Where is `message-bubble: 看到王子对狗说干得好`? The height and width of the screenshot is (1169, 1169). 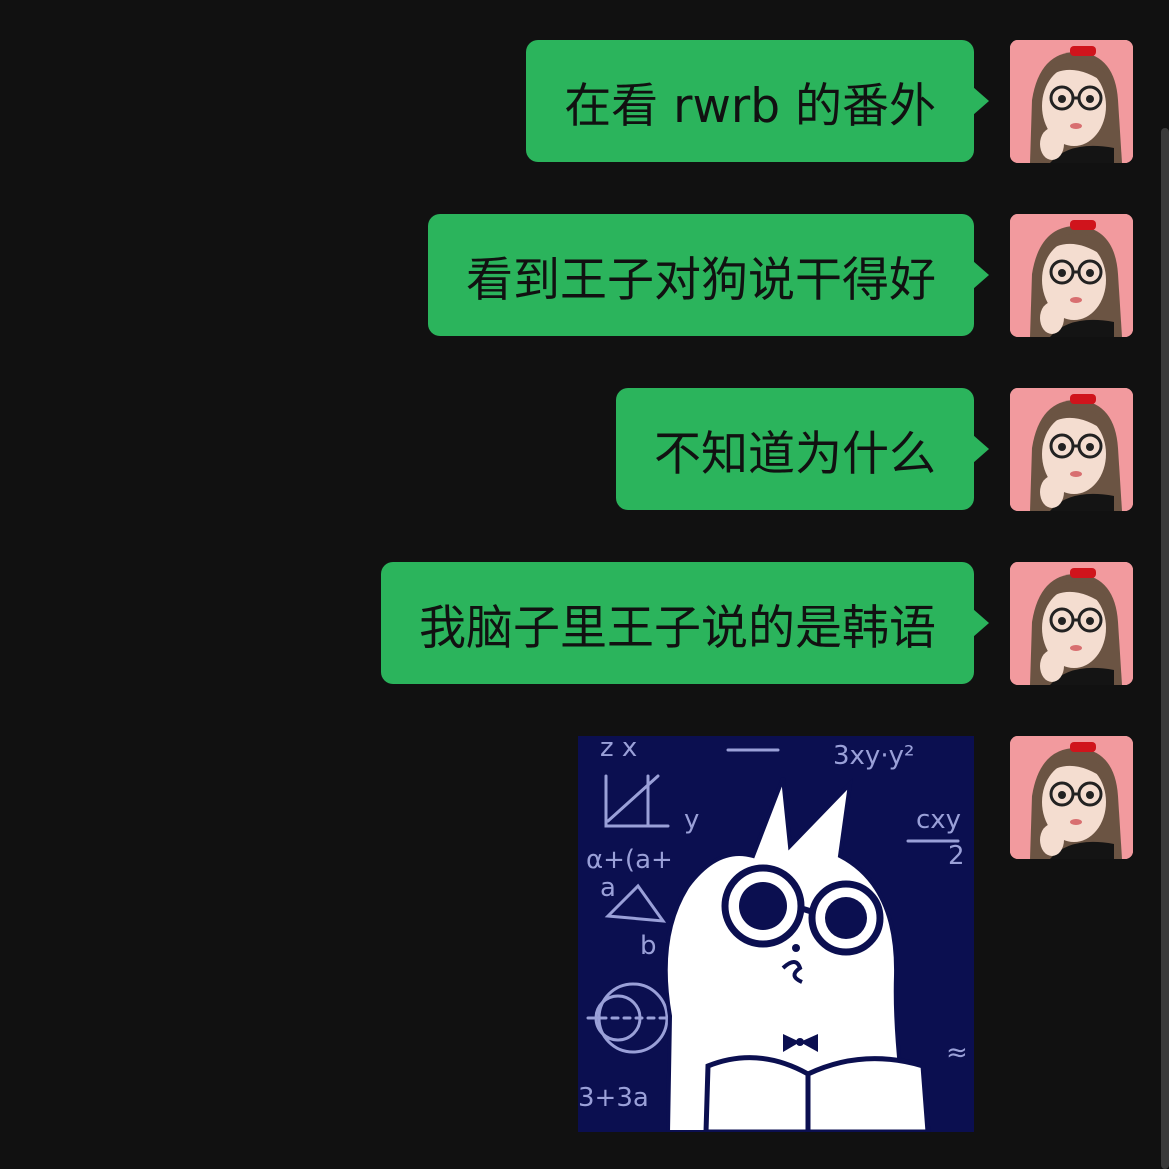 message-bubble: 看到王子对狗说干得好 is located at coordinates (708, 275).